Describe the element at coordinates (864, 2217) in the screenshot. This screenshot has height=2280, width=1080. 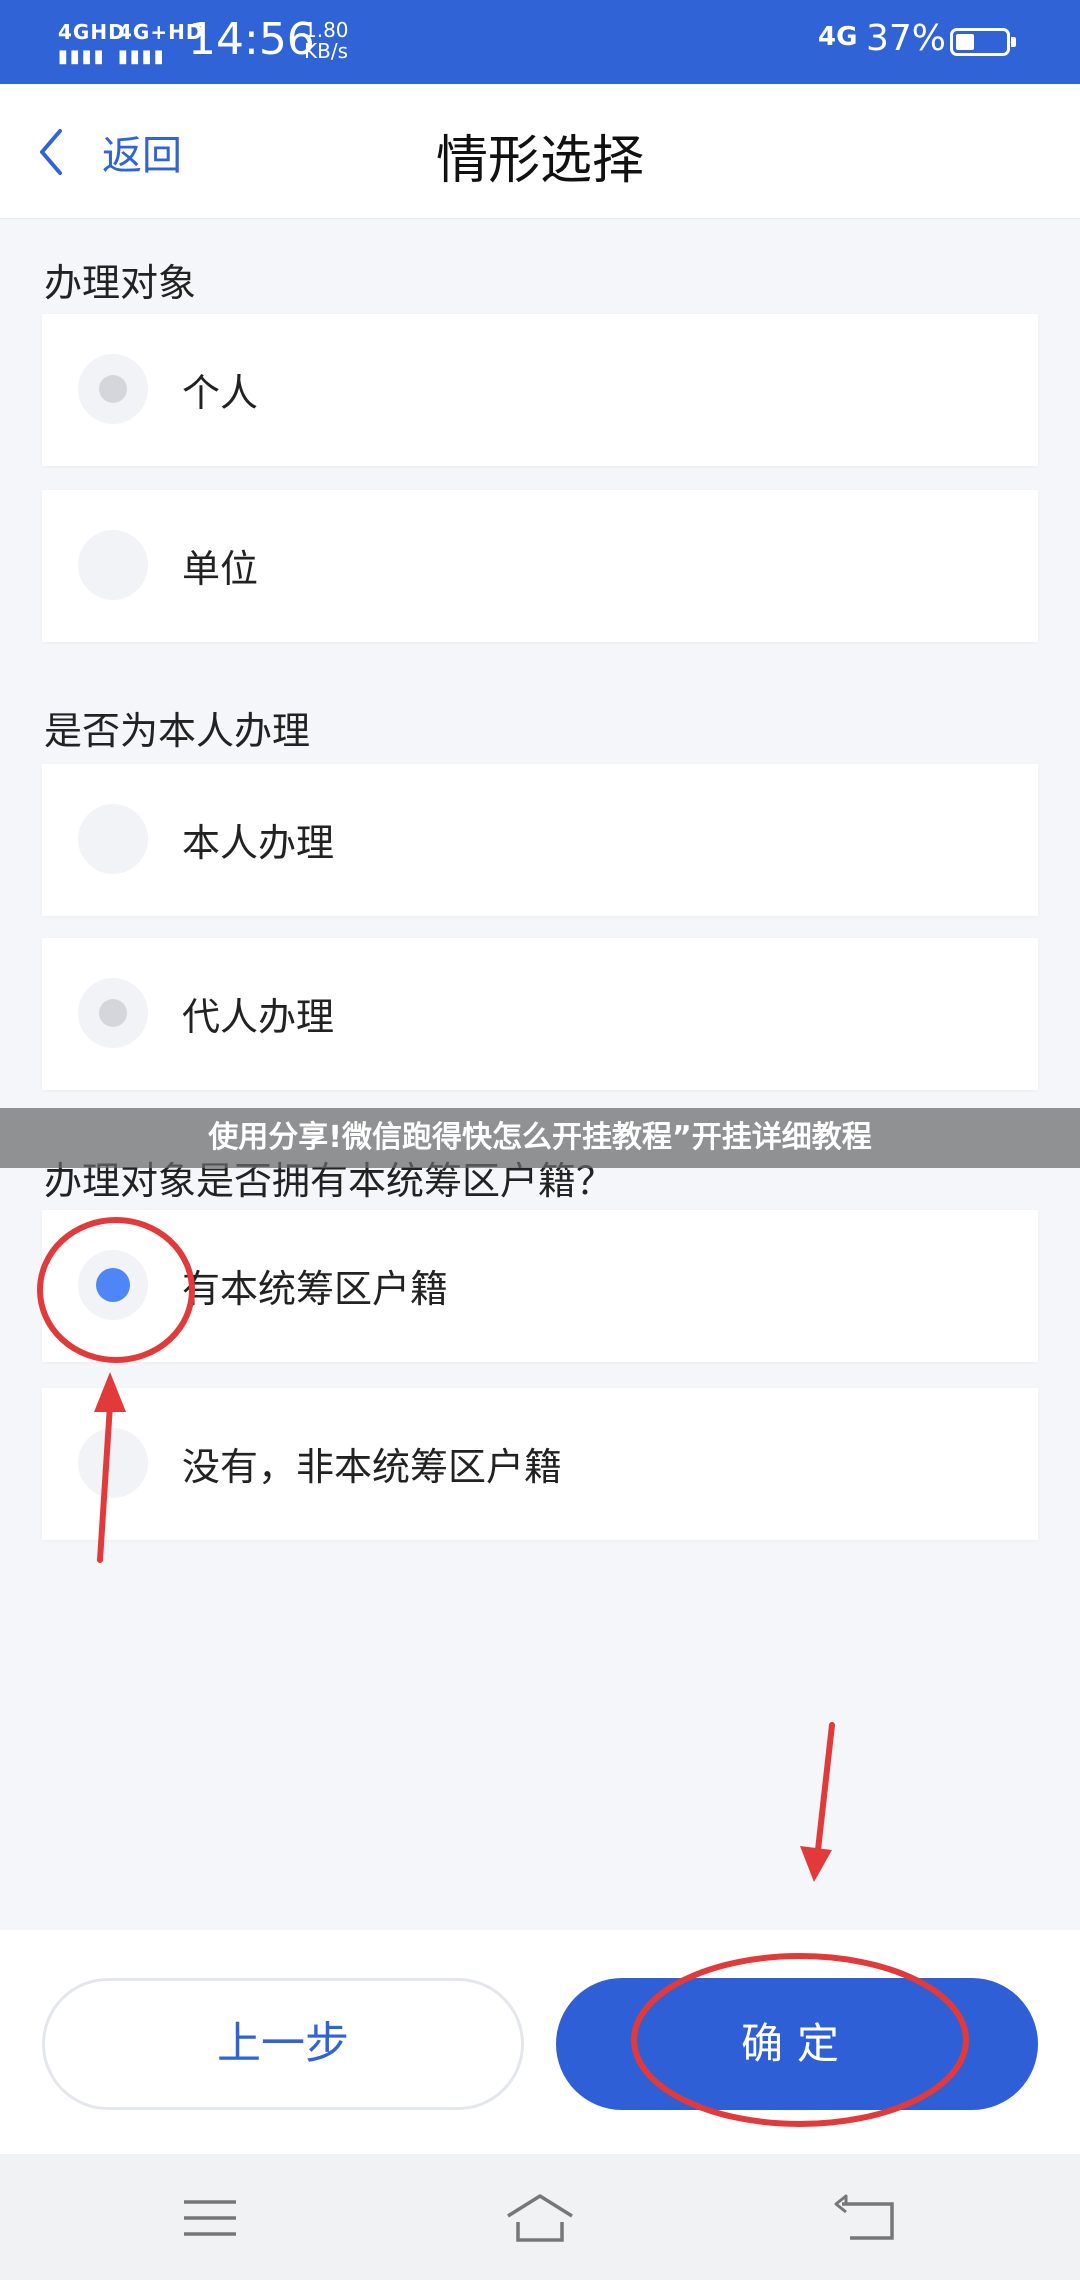
I see `back-icon` at that location.